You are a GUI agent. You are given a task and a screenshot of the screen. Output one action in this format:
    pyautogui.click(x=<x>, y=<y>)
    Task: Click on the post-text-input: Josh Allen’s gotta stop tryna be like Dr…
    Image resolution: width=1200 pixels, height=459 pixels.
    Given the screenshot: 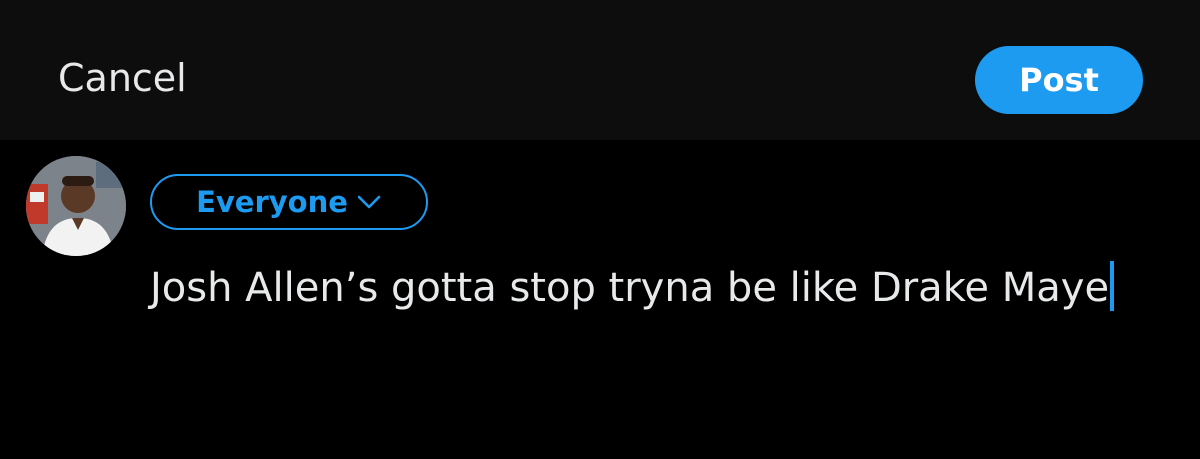 What is the action you would take?
    pyautogui.click(x=645, y=288)
    